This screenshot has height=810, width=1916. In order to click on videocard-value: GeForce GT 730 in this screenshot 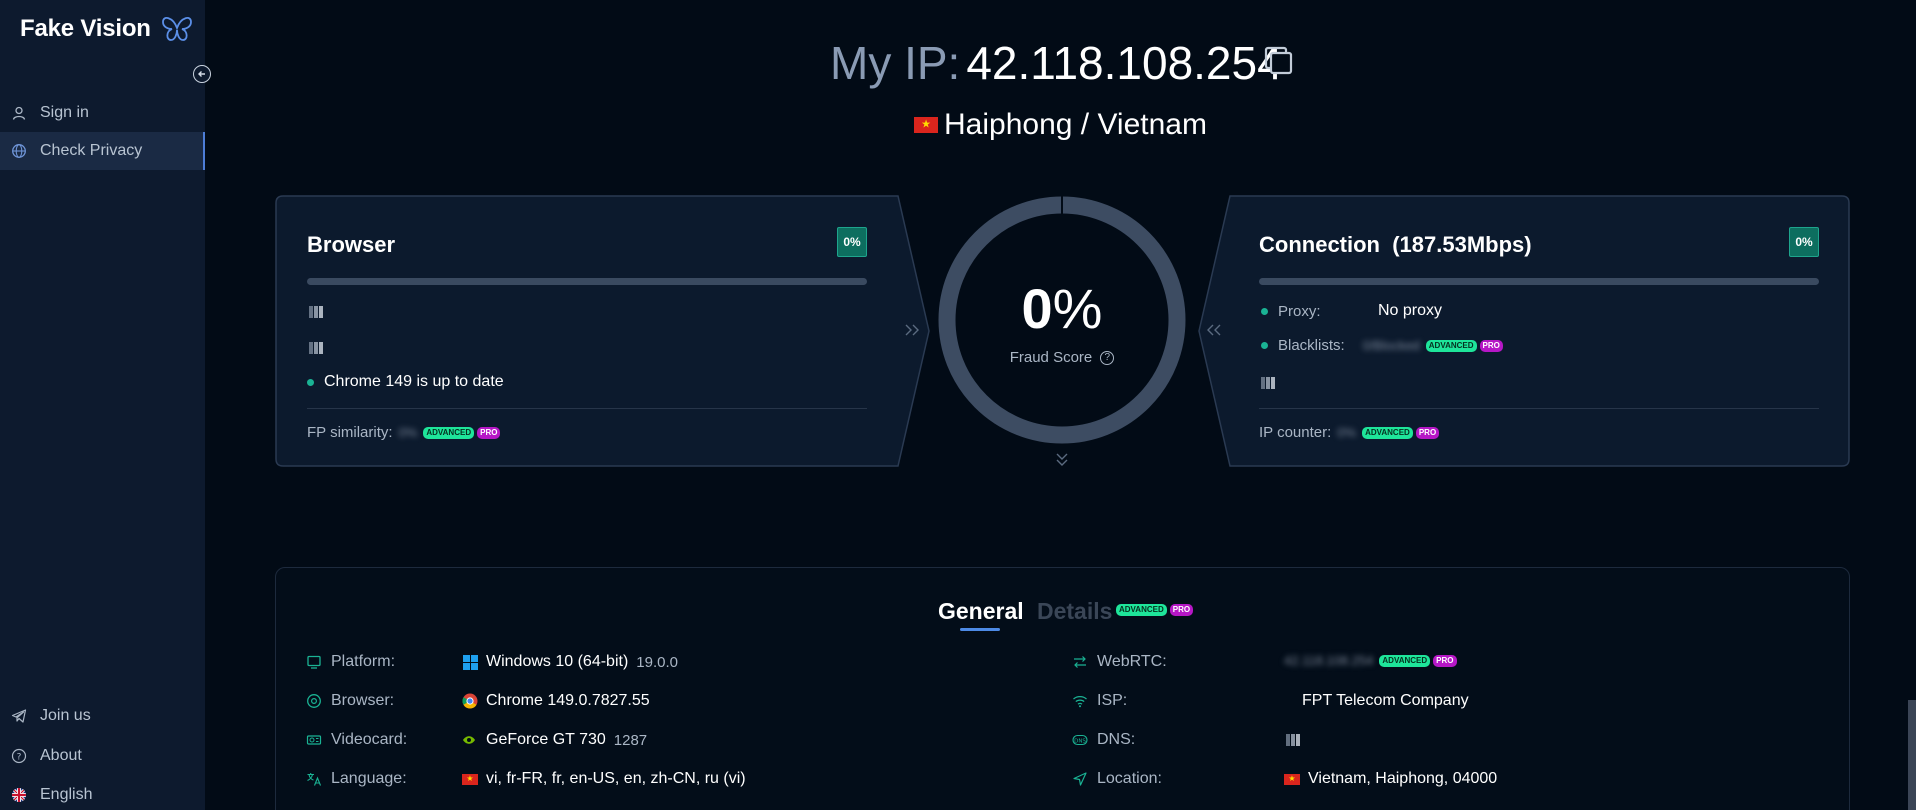, I will do `click(546, 739)`.